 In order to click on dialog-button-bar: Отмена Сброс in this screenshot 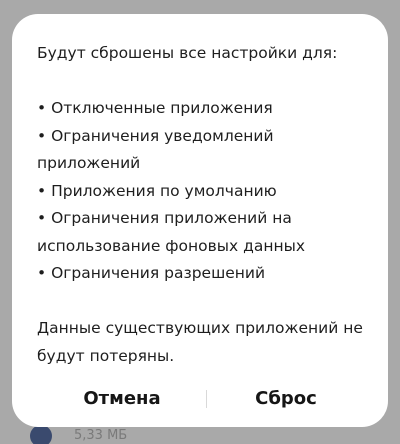, I will do `click(200, 399)`.